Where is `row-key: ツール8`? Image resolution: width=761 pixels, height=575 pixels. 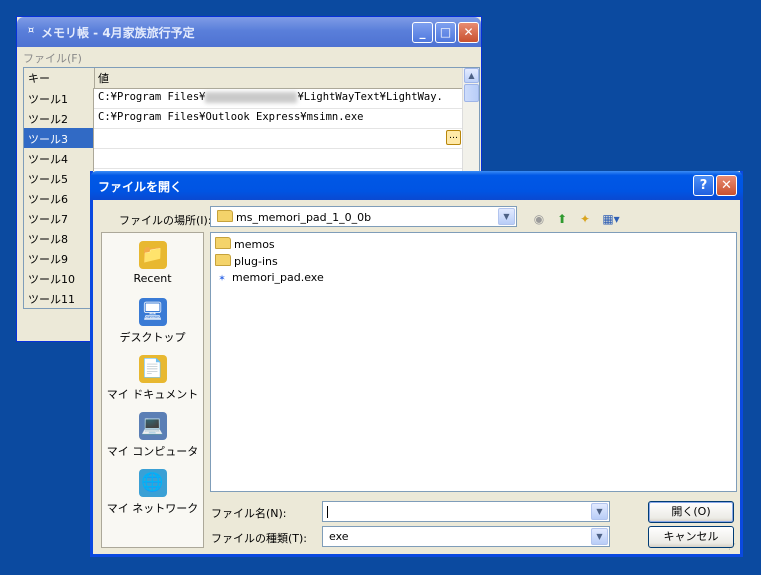
row-key: ツール8 is located at coordinates (59, 238).